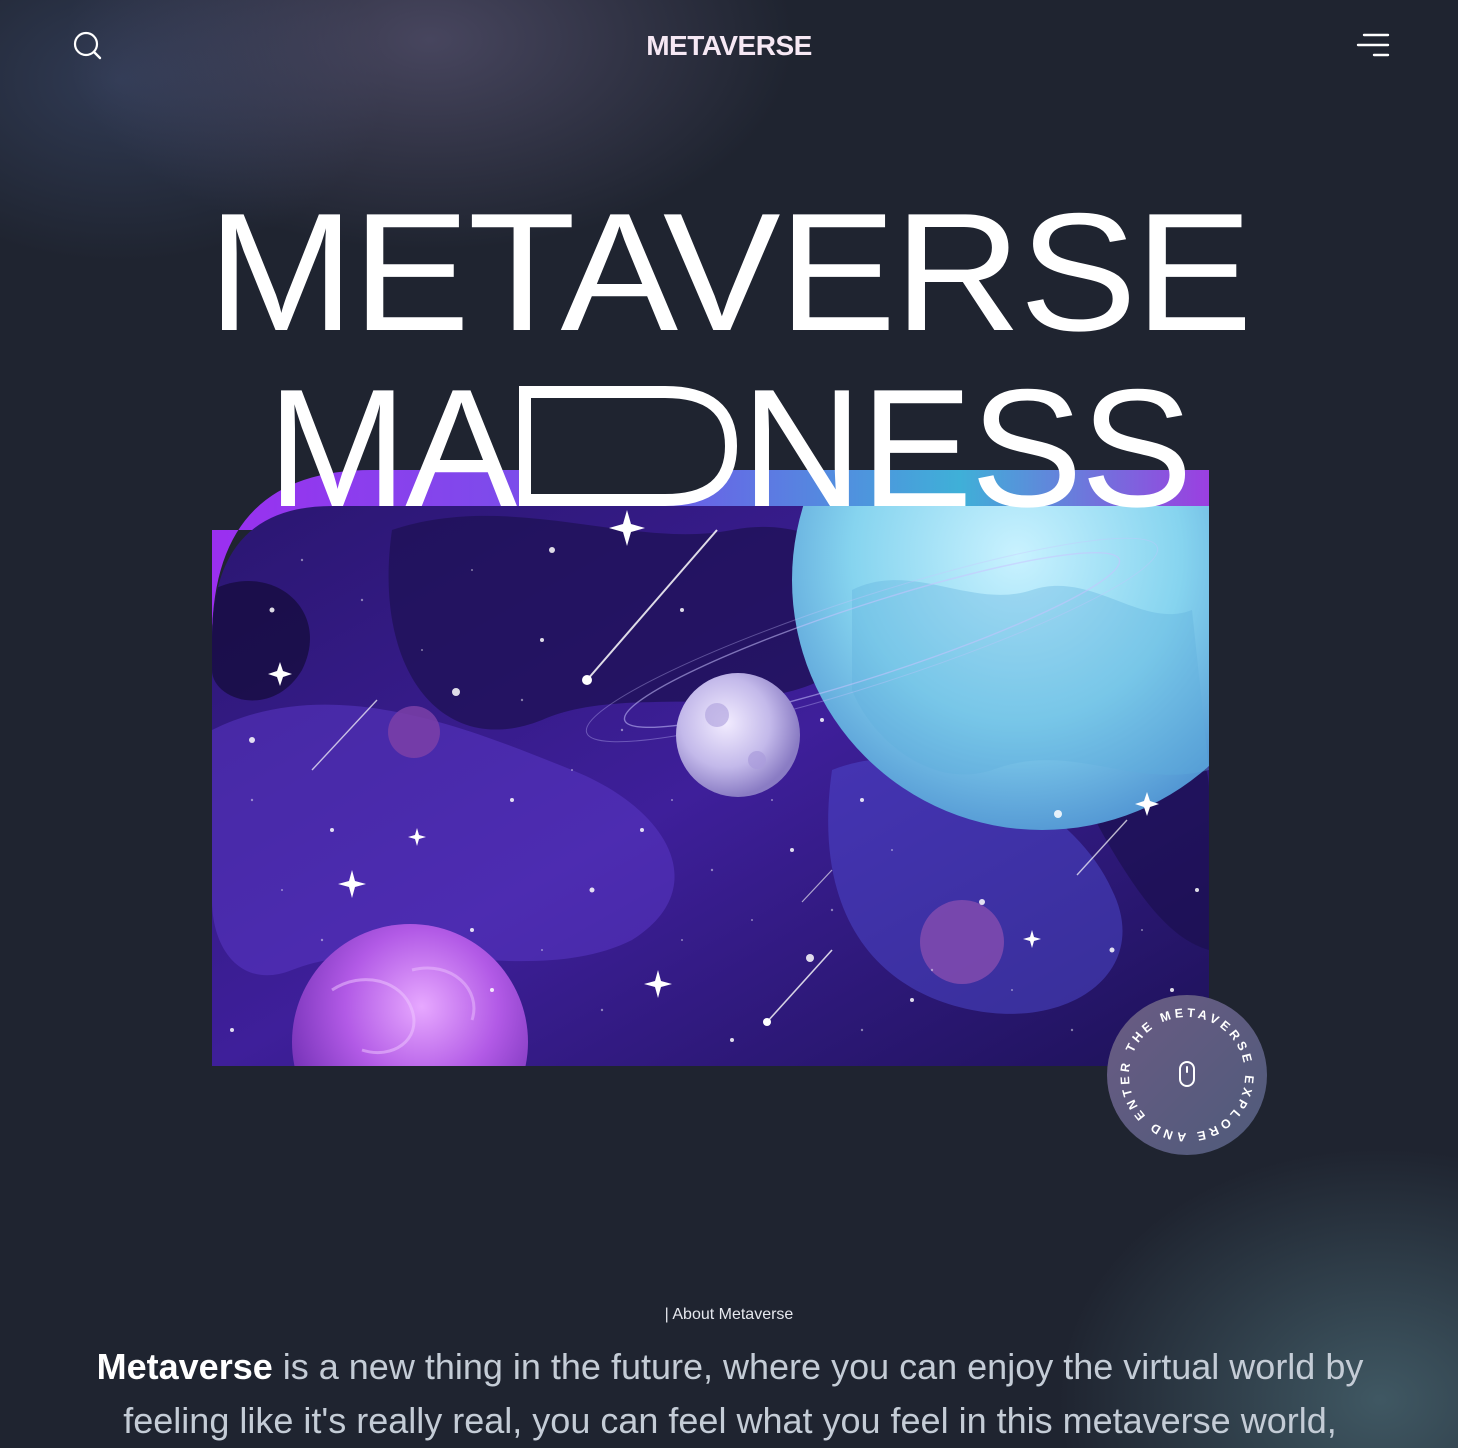  I want to click on hero-title-line2: MA NESS, so click(729, 448).